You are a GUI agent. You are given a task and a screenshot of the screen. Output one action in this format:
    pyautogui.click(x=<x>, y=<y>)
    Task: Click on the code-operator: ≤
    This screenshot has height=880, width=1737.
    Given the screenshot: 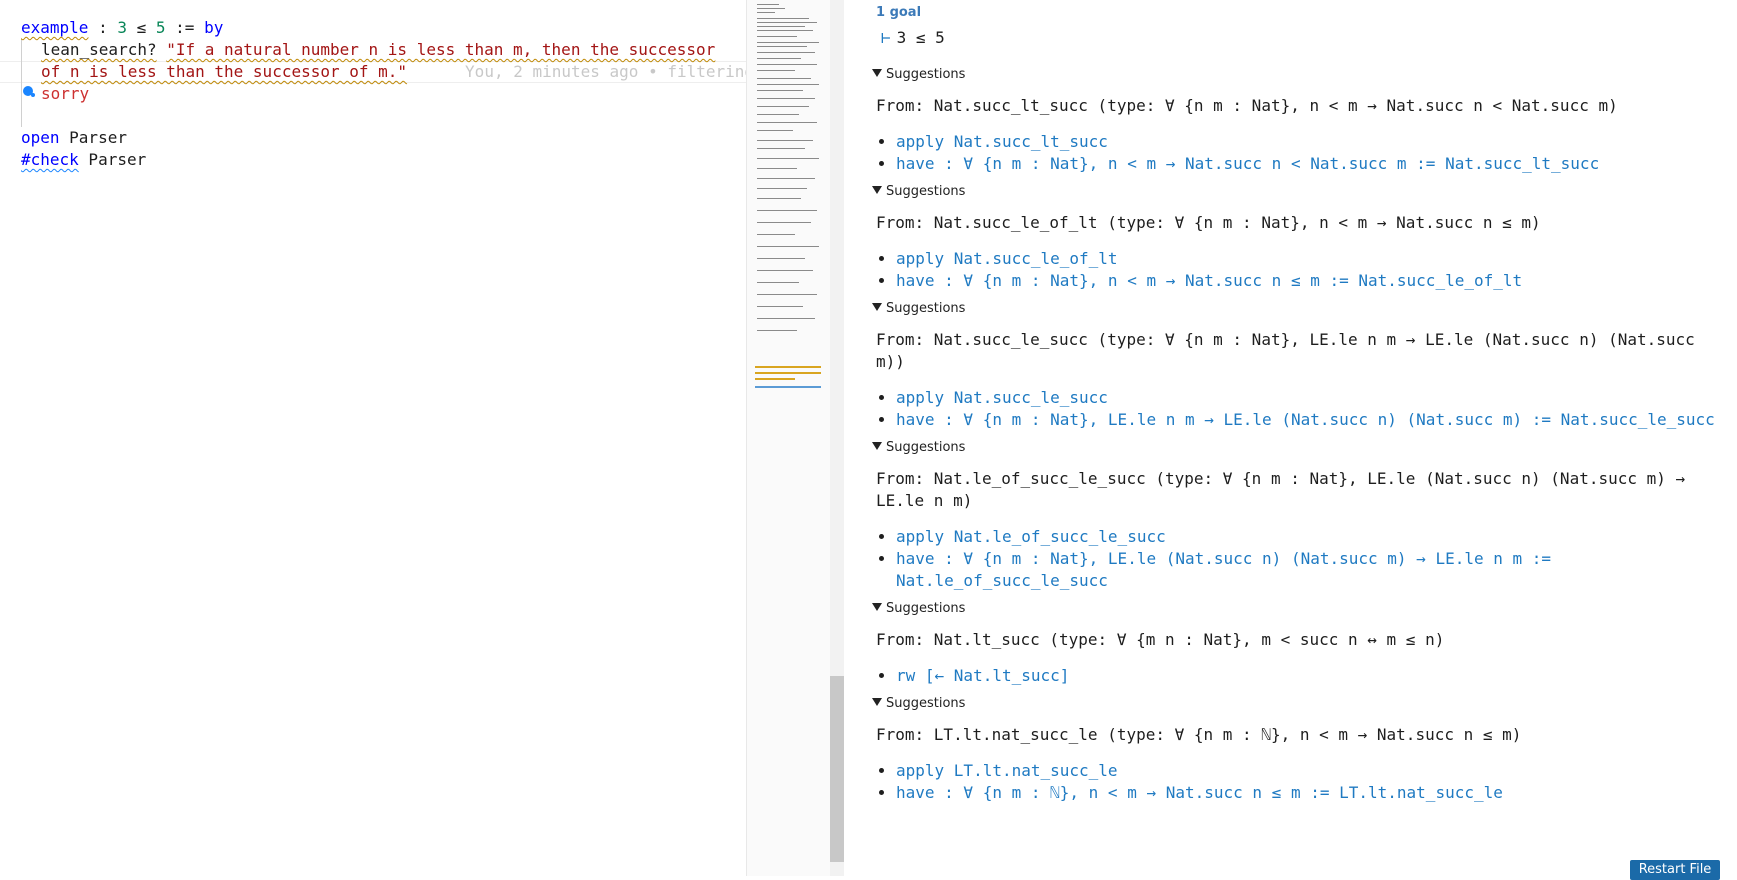 What is the action you would take?
    pyautogui.click(x=141, y=27)
    